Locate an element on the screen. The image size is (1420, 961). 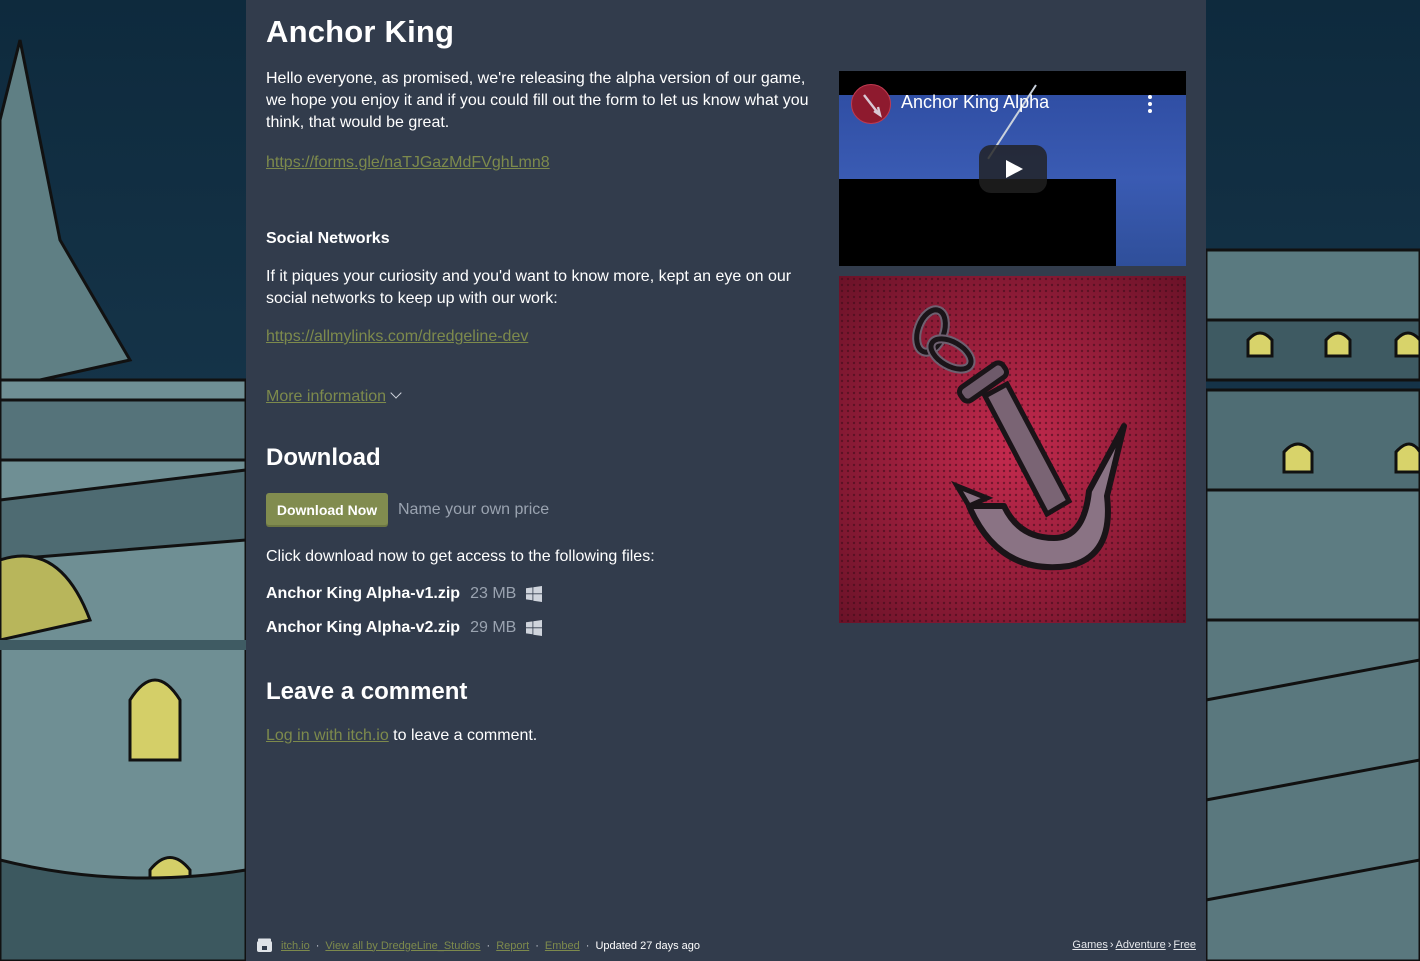
video-embed: Anchor King Alpha is located at coordinates (1012, 168).